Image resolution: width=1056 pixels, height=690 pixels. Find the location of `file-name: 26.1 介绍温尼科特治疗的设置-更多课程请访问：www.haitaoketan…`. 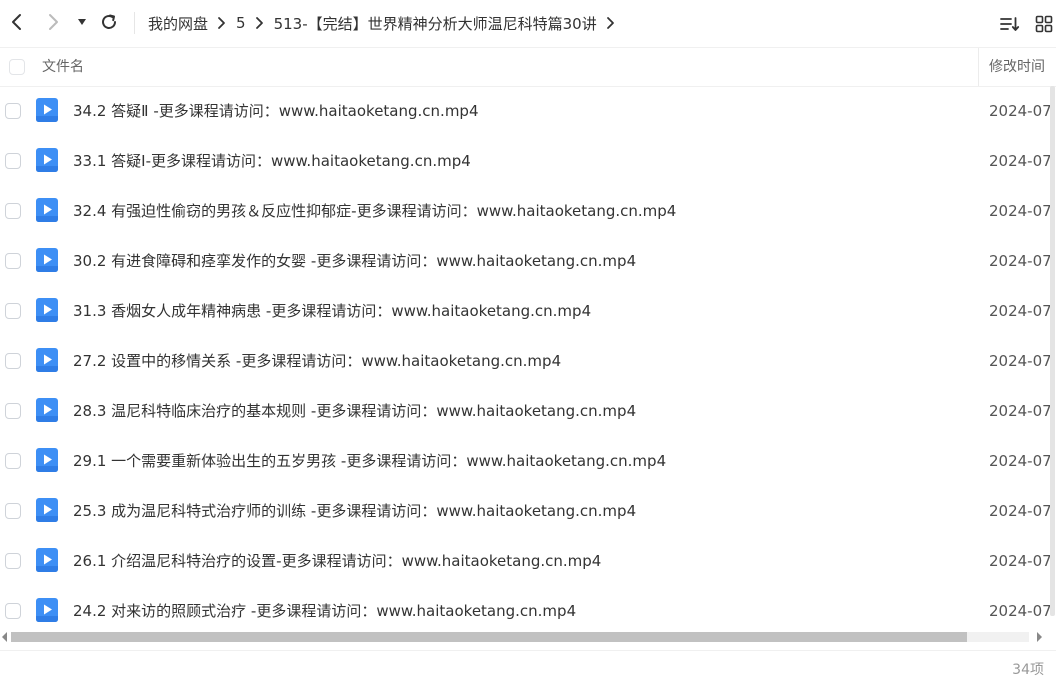

file-name: 26.1 介绍温尼科特治疗的设置-更多课程请访问：www.haitaoketan… is located at coordinates (337, 561).